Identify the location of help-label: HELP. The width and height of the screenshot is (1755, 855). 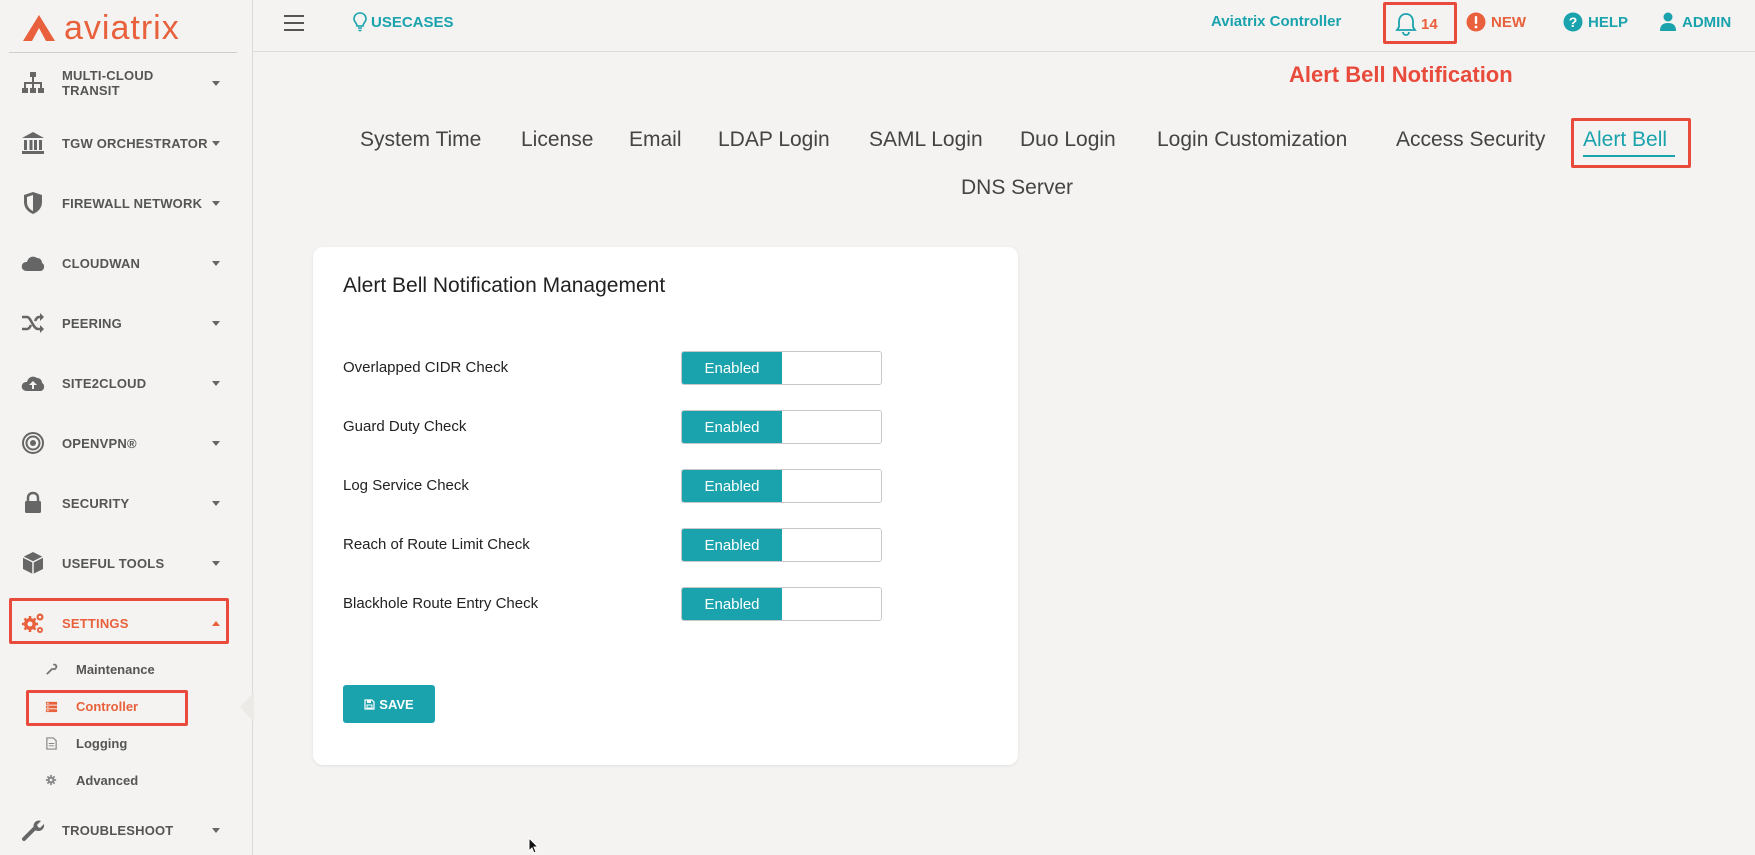
(1608, 22).